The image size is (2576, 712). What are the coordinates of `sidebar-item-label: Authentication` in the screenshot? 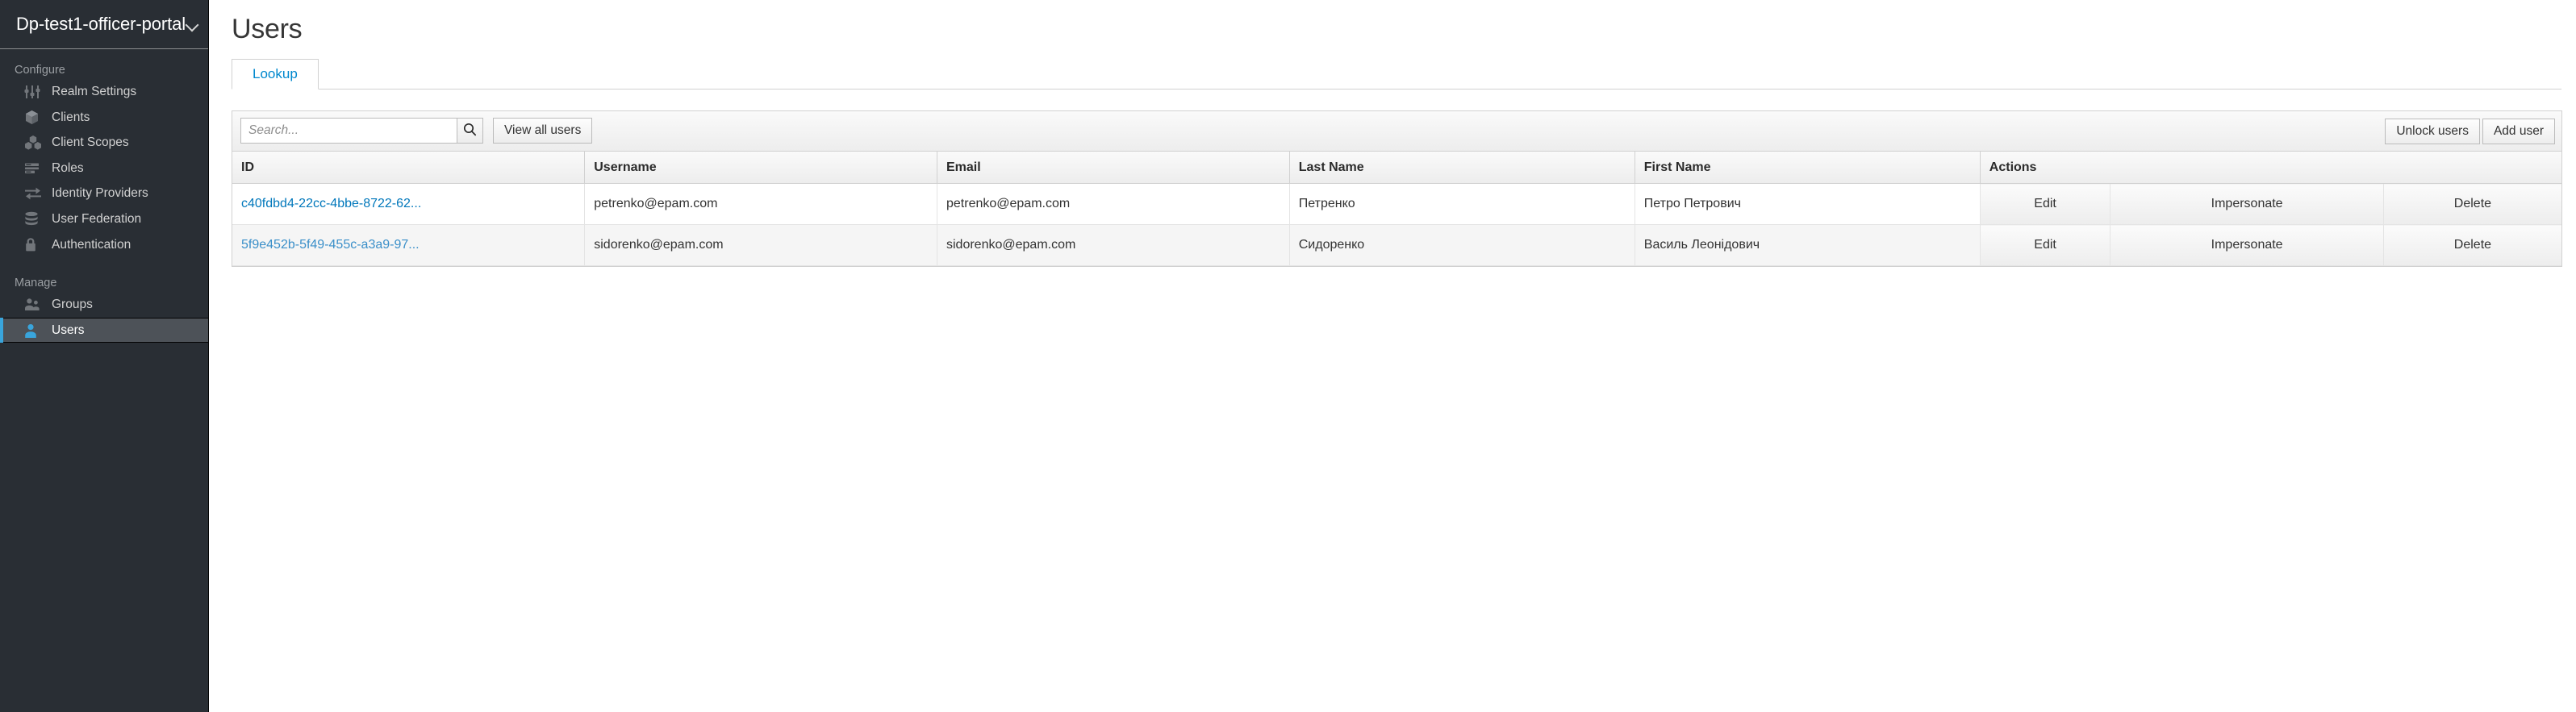 It's located at (92, 244).